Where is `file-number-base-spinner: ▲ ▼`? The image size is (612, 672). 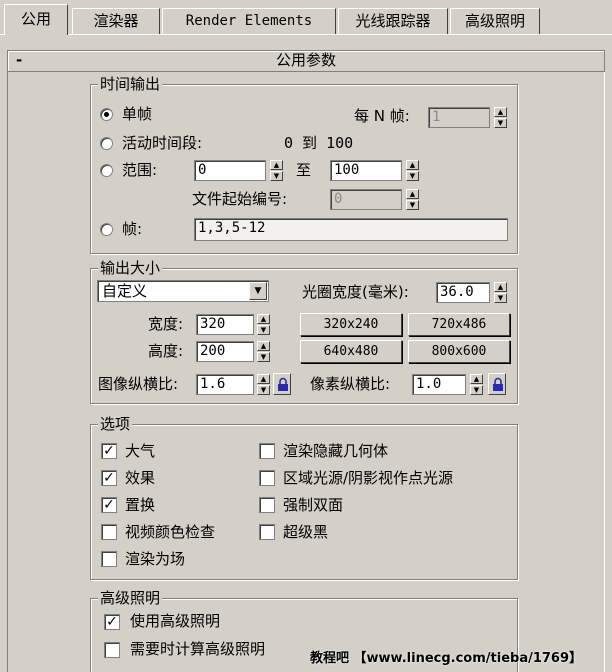
file-number-base-spinner: ▲ ▼ is located at coordinates (412, 199).